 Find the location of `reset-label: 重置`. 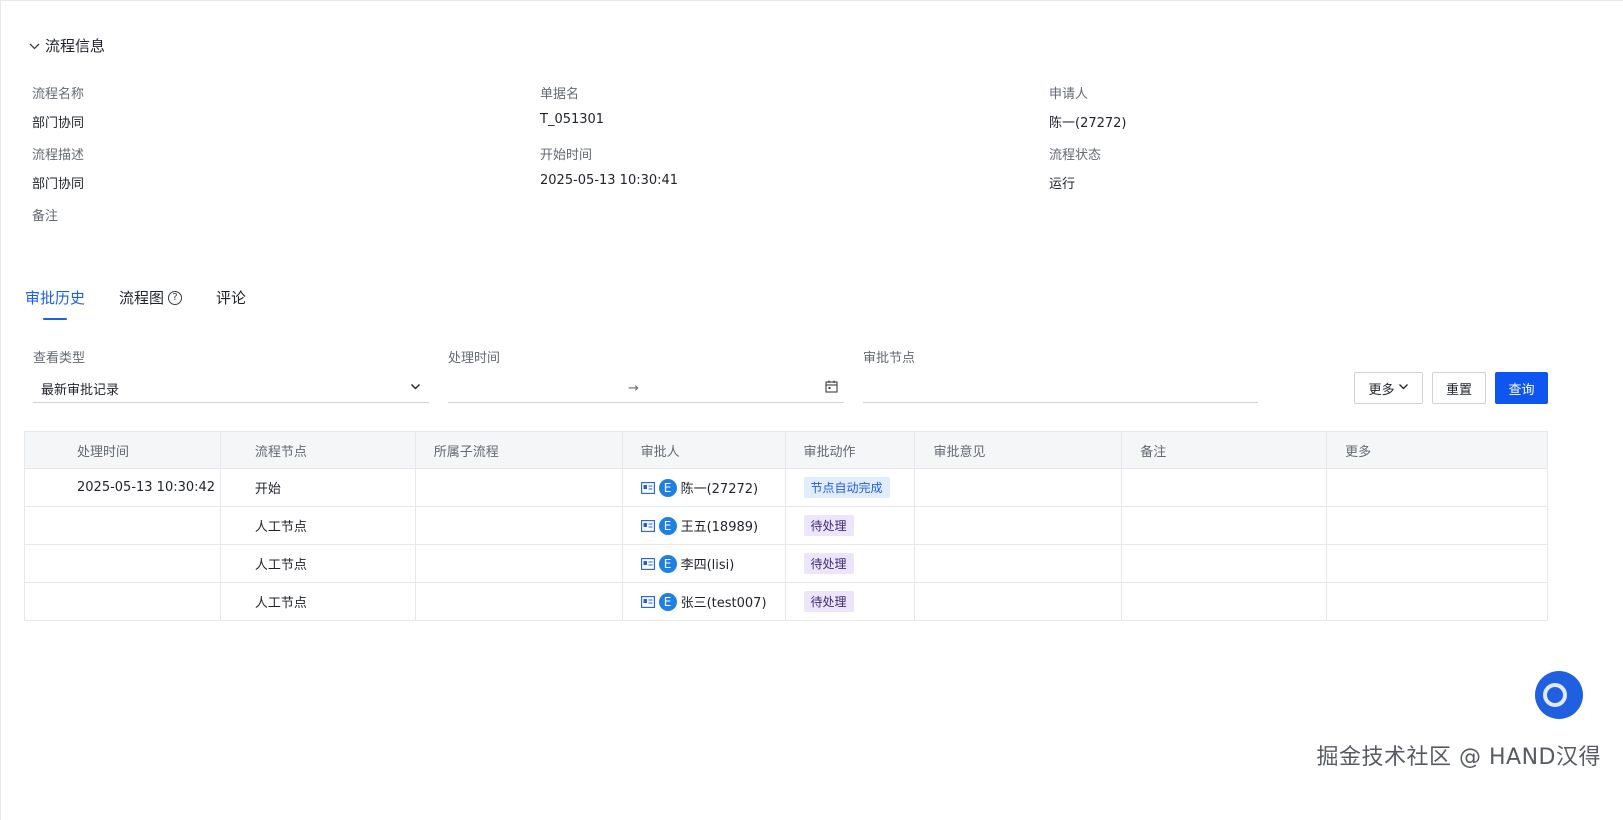

reset-label: 重置 is located at coordinates (1458, 390).